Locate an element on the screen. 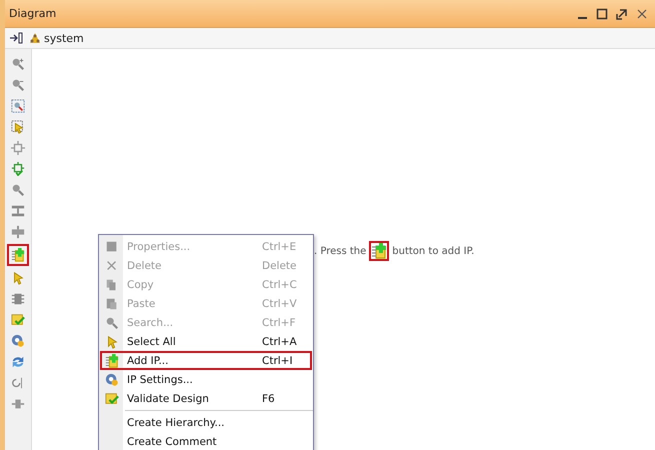  close-icon is located at coordinates (642, 13).